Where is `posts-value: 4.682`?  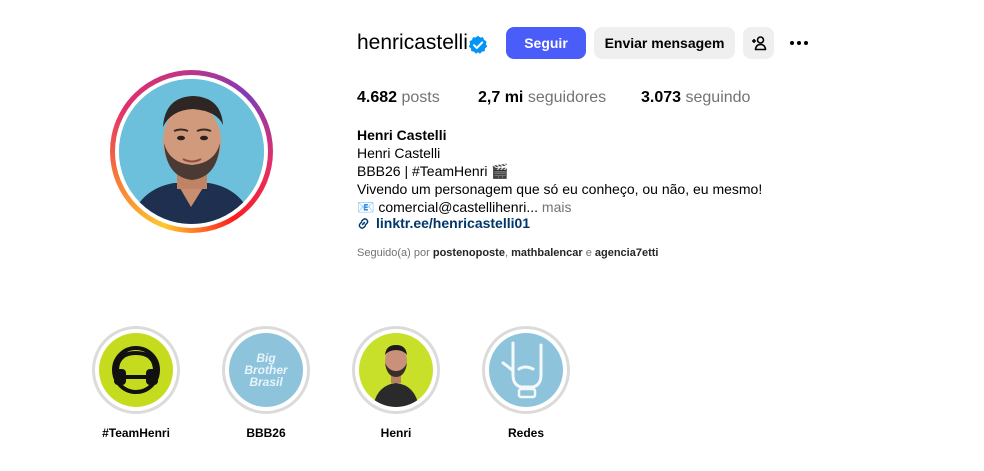
posts-value: 4.682 is located at coordinates (377, 97).